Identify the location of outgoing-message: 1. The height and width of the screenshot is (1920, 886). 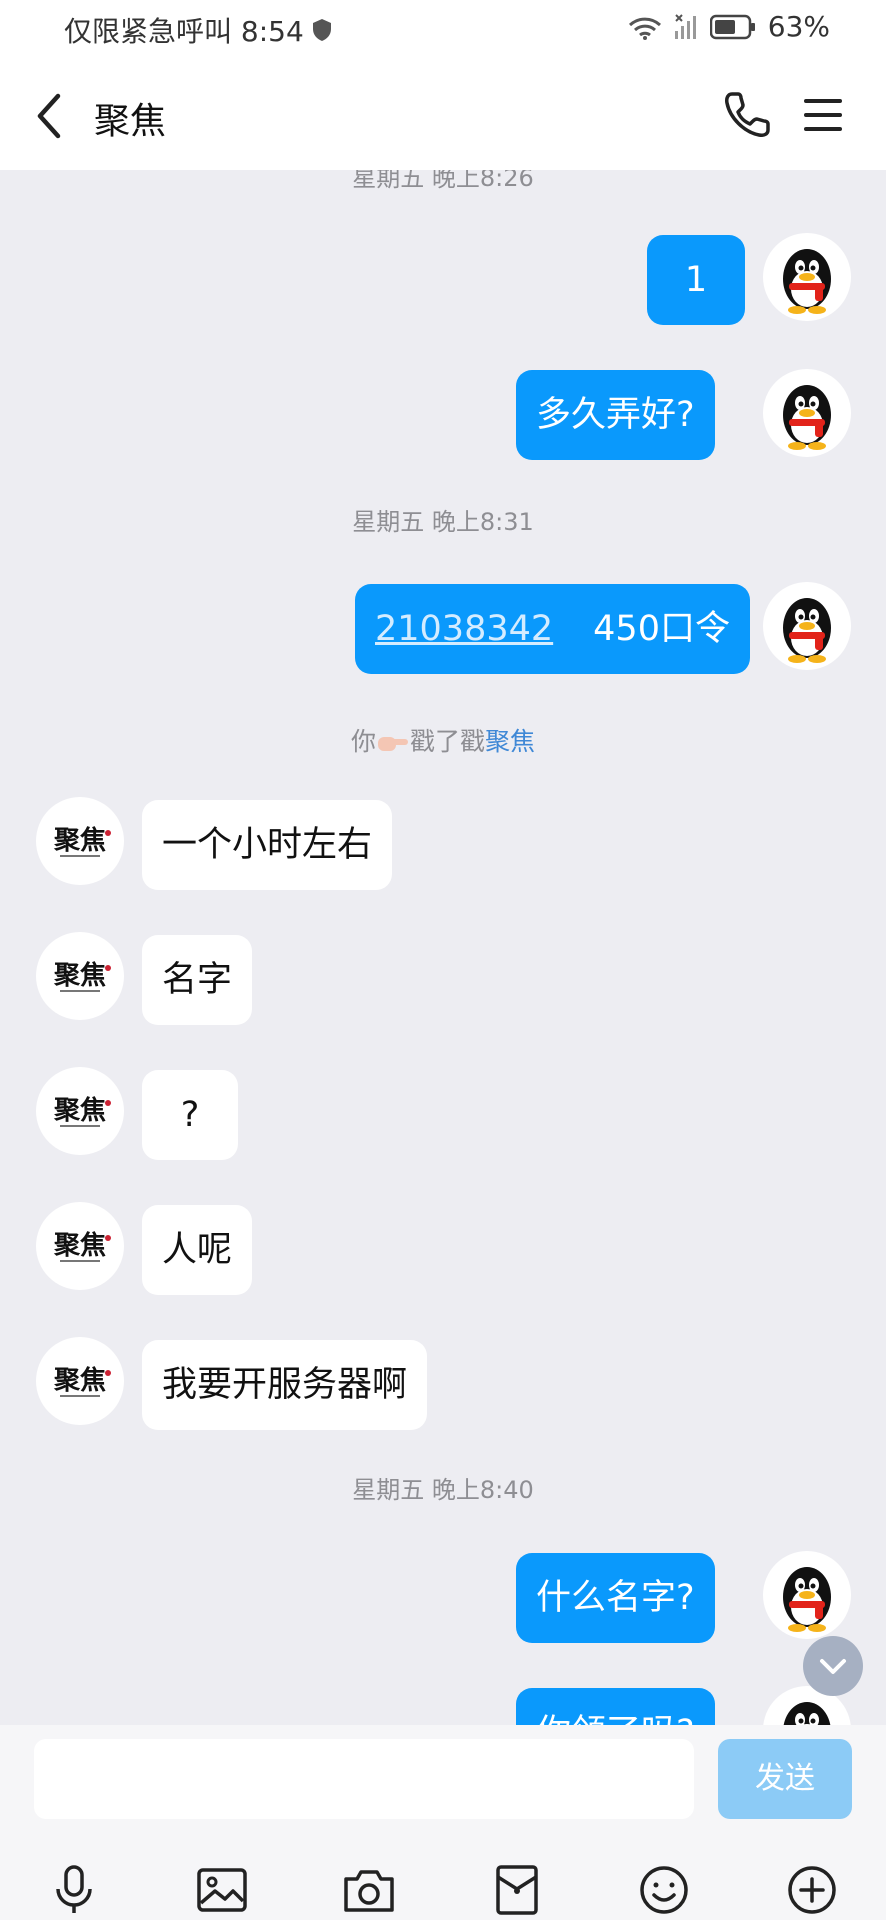
(696, 280).